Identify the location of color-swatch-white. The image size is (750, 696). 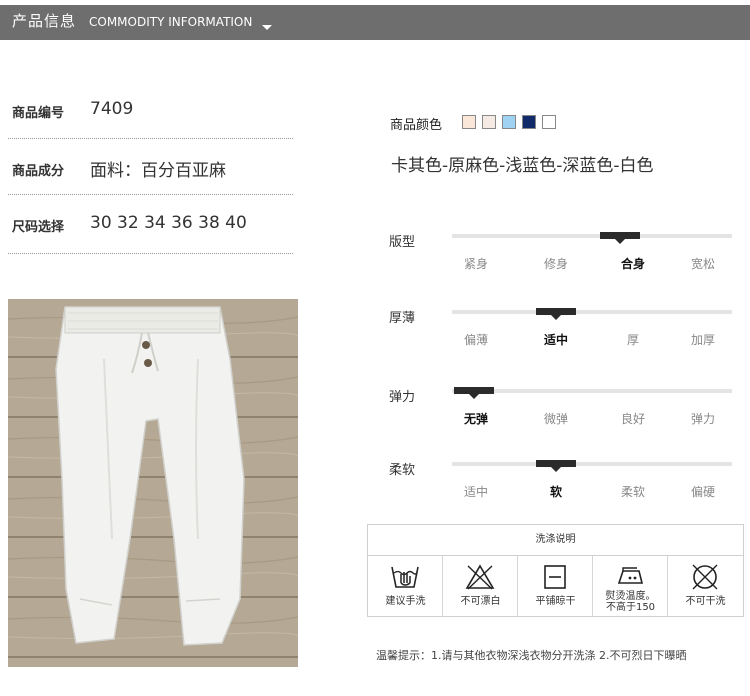
(549, 122).